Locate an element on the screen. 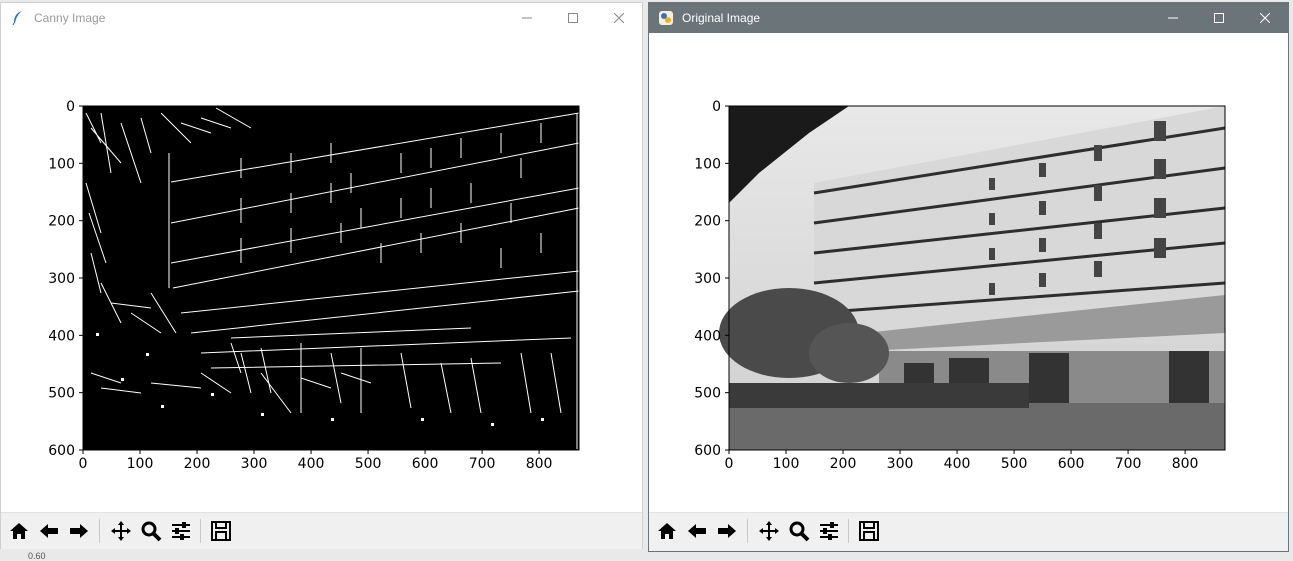 The image size is (1293, 561). feather-icon is located at coordinates (18, 18).